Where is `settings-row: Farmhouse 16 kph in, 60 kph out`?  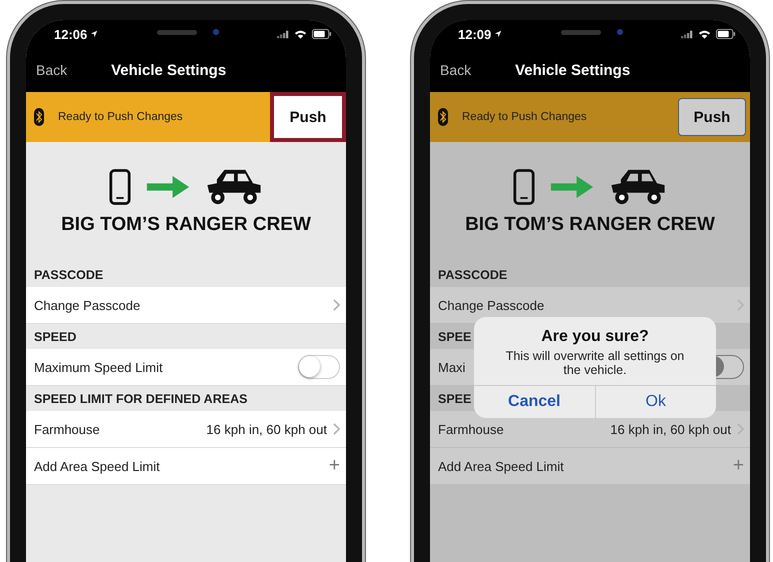
settings-row: Farmhouse 16 kph in, 60 kph out is located at coordinates (186, 429).